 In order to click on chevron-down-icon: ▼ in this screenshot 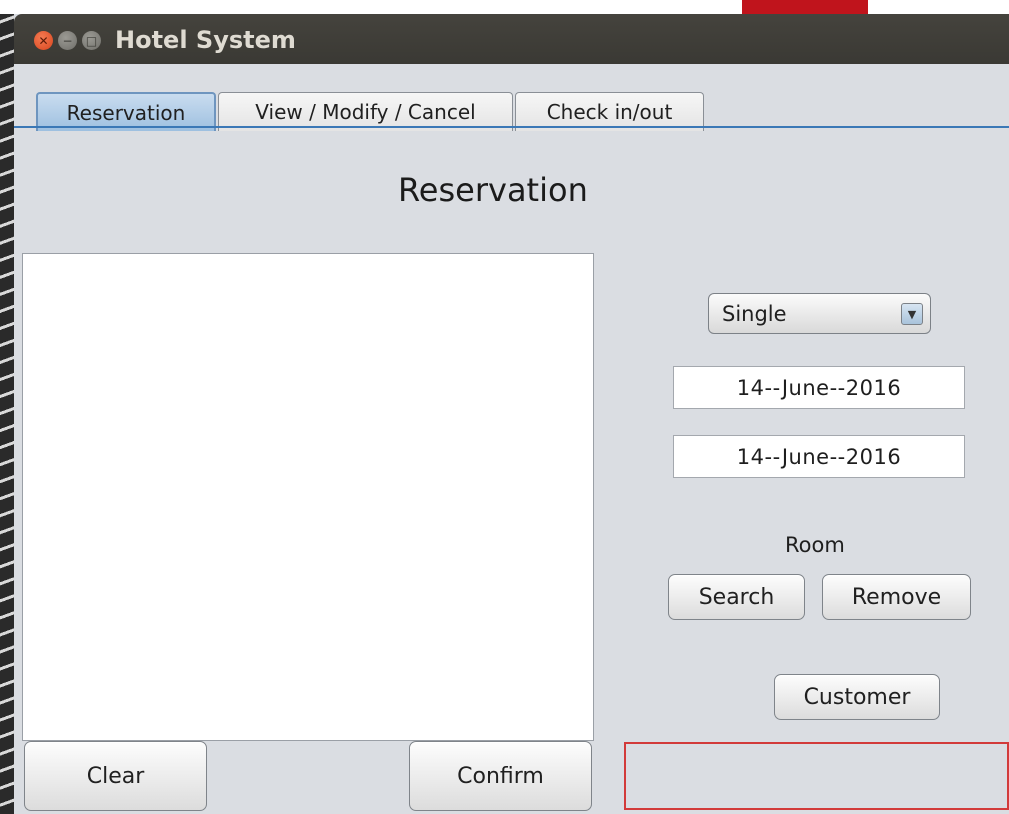, I will do `click(912, 314)`.